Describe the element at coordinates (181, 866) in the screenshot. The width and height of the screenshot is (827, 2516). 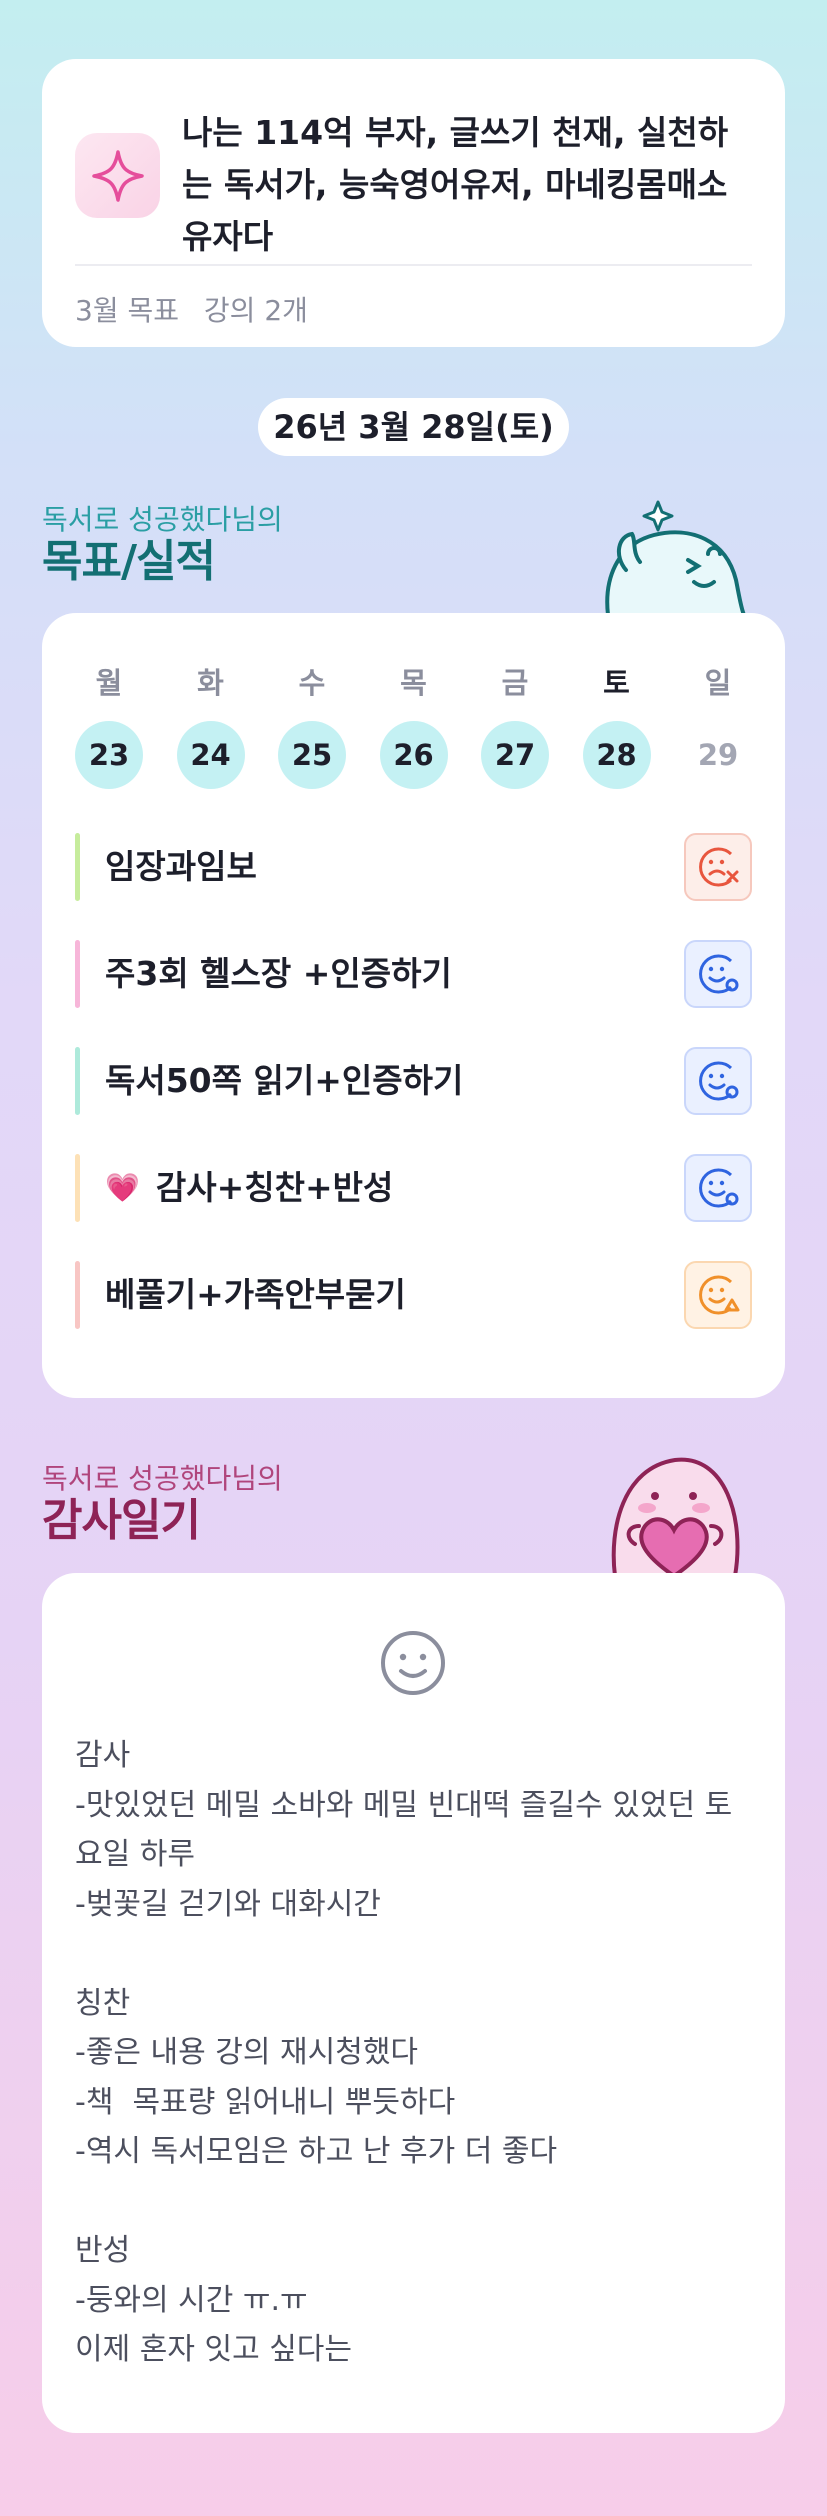
I see `task-label: 임장과임보` at that location.